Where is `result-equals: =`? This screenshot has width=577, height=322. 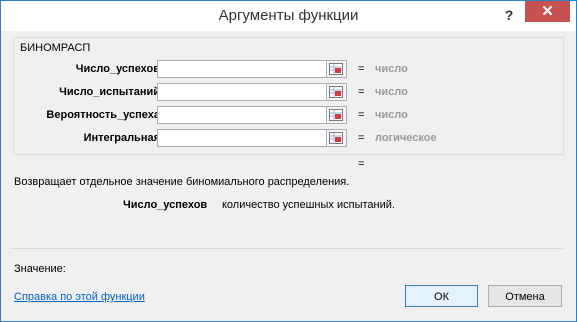
result-equals: = is located at coordinates (361, 164).